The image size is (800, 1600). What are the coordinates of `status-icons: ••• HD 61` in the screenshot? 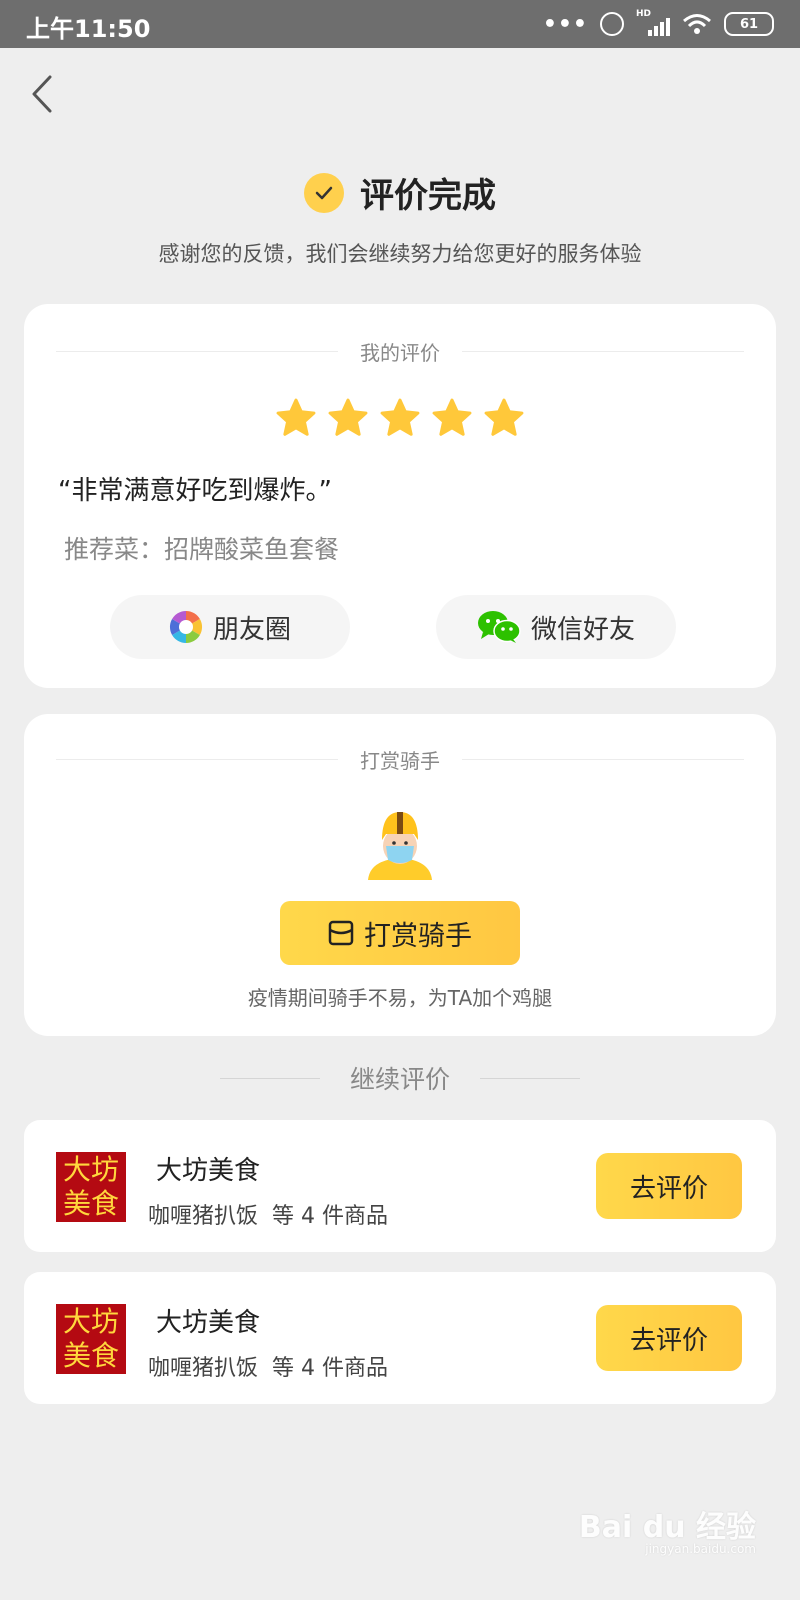 It's located at (658, 23).